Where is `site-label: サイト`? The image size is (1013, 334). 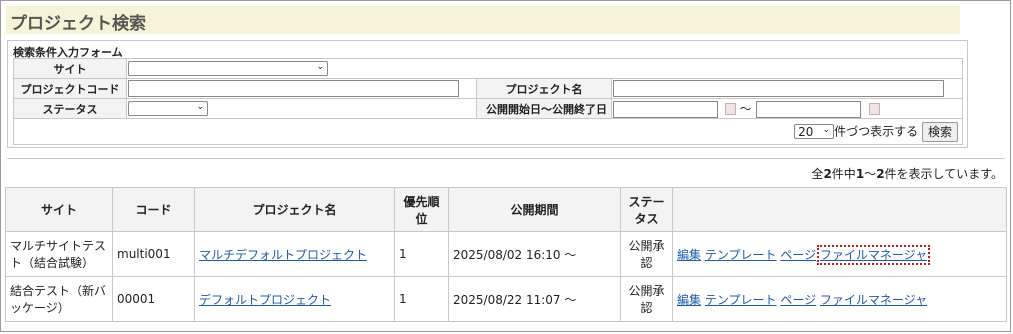 site-label: サイト is located at coordinates (70, 68).